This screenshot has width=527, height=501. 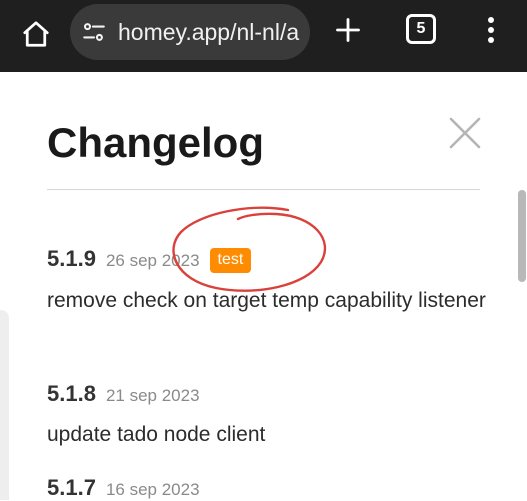 I want to click on site-settings-icon, so click(x=94, y=32).